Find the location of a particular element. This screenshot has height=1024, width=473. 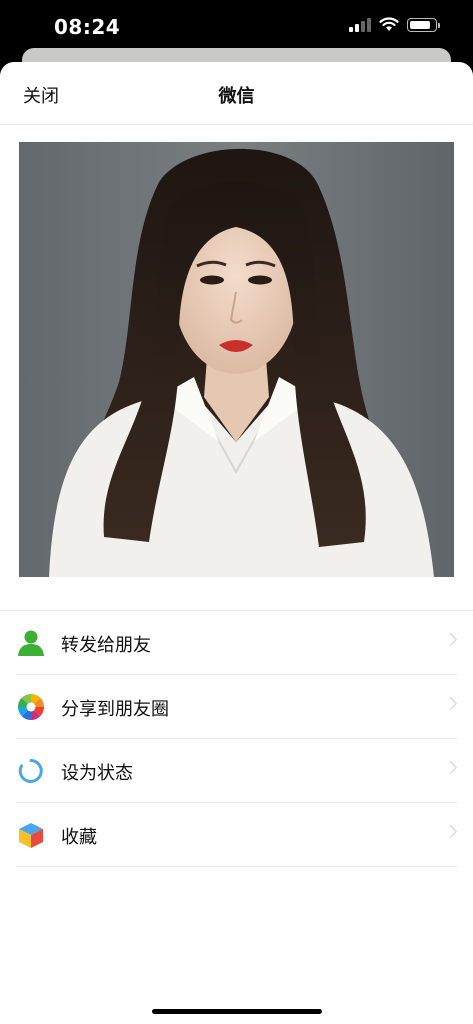

menu-item-share-to-moments: 分享到朋友圈 is located at coordinates (236, 707).